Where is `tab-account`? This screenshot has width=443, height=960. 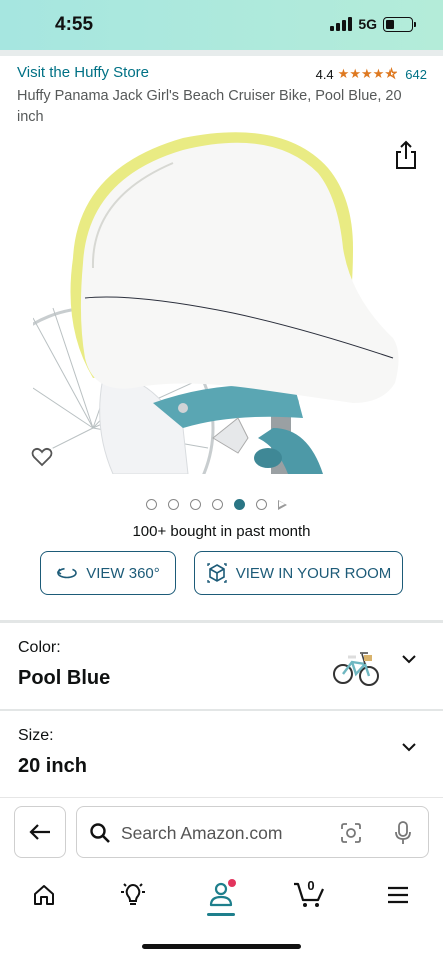 tab-account is located at coordinates (221, 895).